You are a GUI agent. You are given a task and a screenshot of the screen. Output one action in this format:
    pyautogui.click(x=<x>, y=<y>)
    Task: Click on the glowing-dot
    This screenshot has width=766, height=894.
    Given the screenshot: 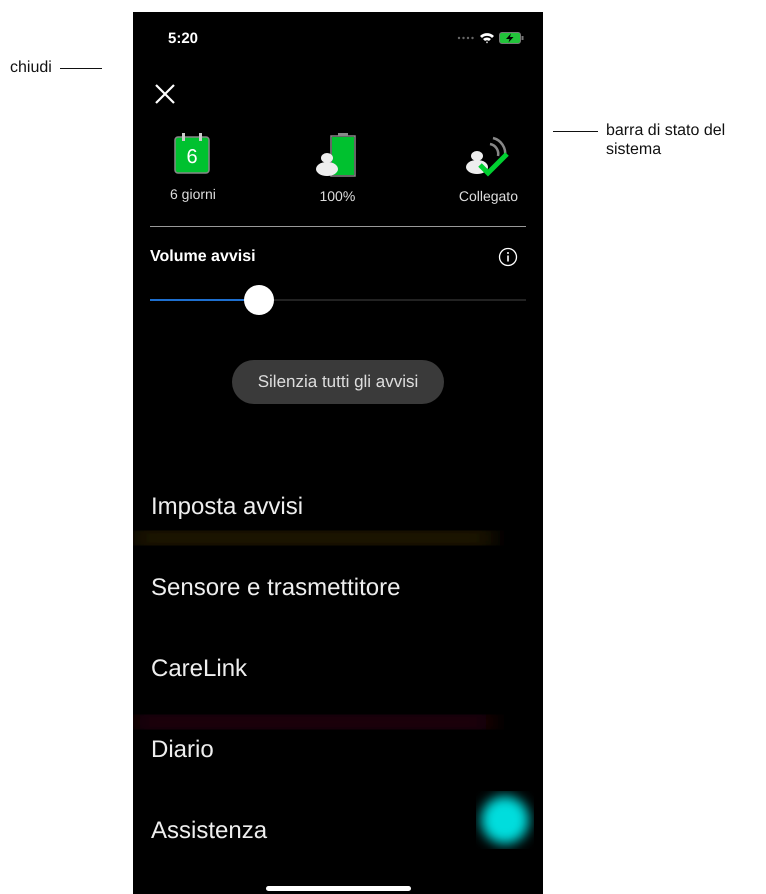 What is the action you would take?
    pyautogui.click(x=505, y=820)
    